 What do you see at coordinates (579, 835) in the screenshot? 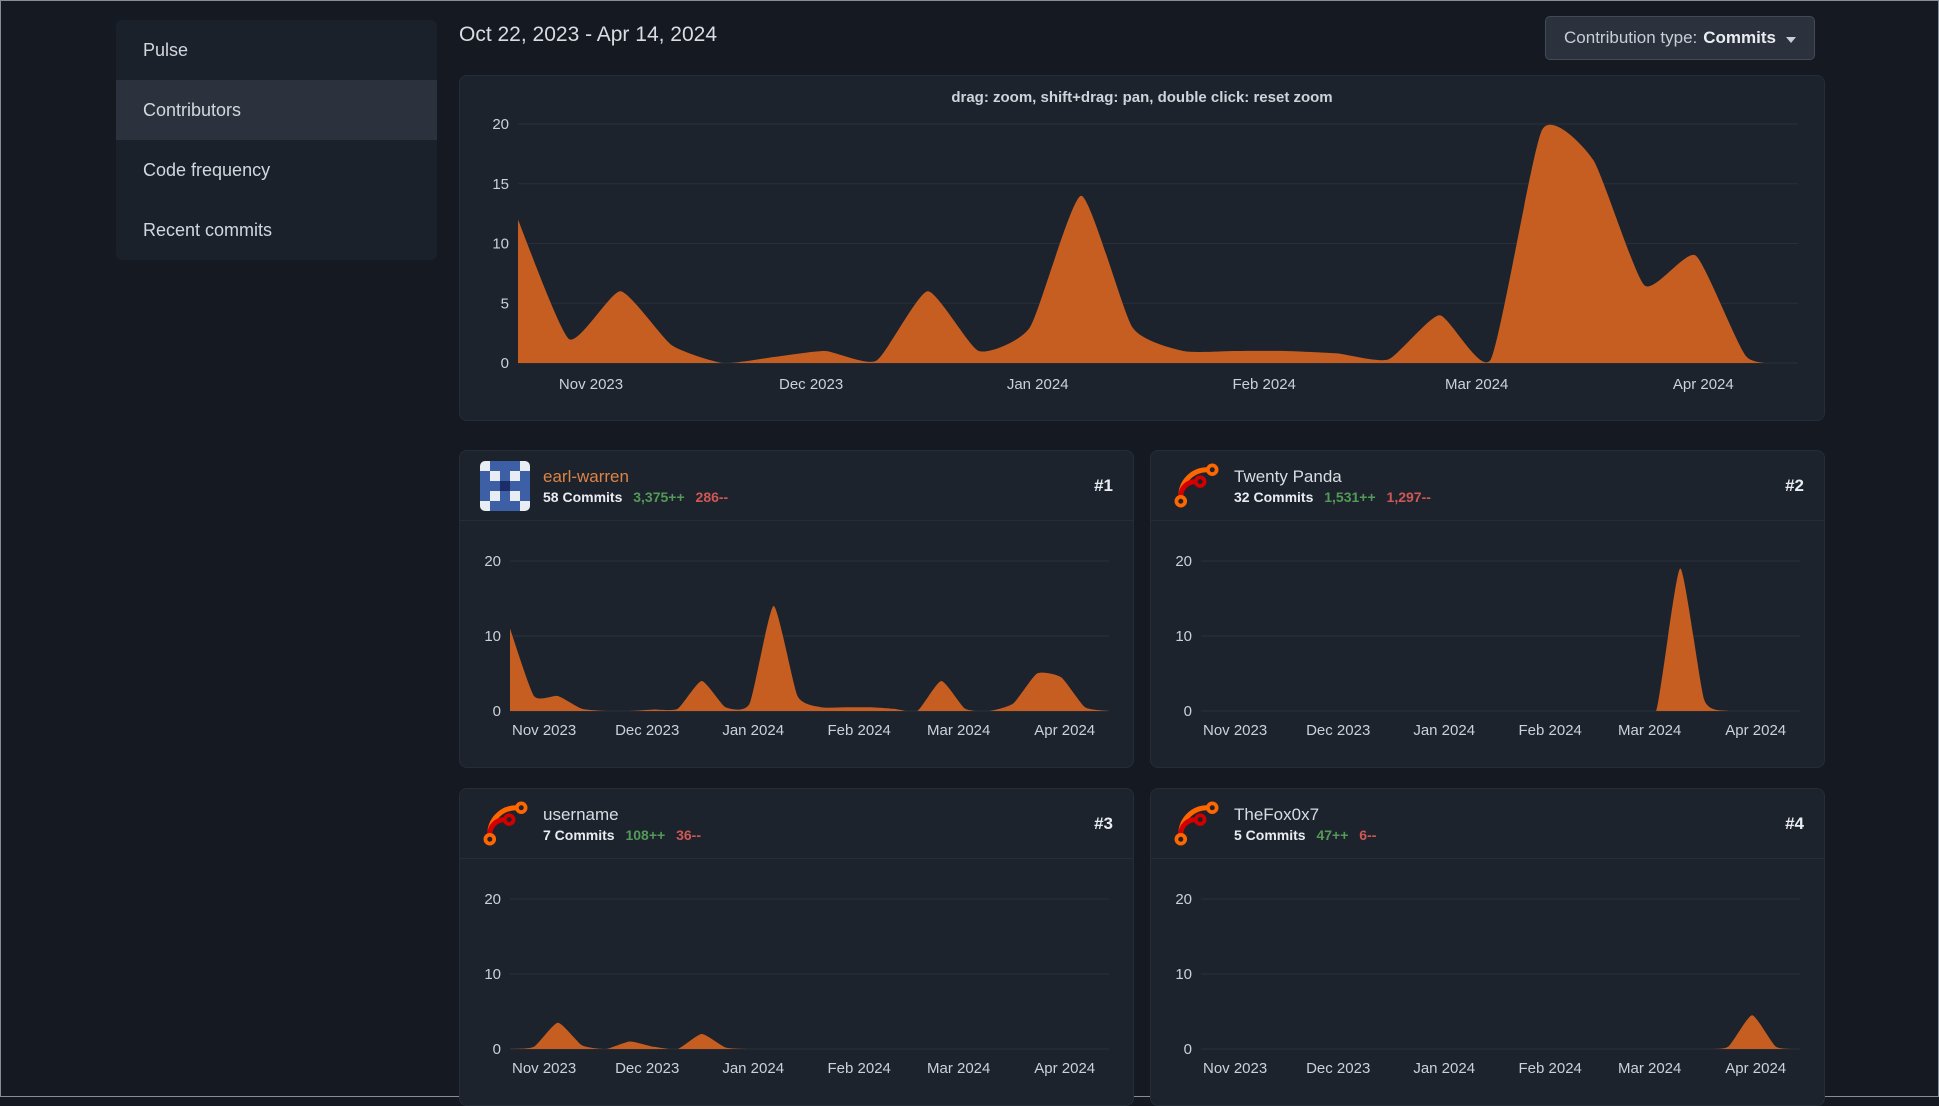
I see `commit-count: 7 Commits` at bounding box center [579, 835].